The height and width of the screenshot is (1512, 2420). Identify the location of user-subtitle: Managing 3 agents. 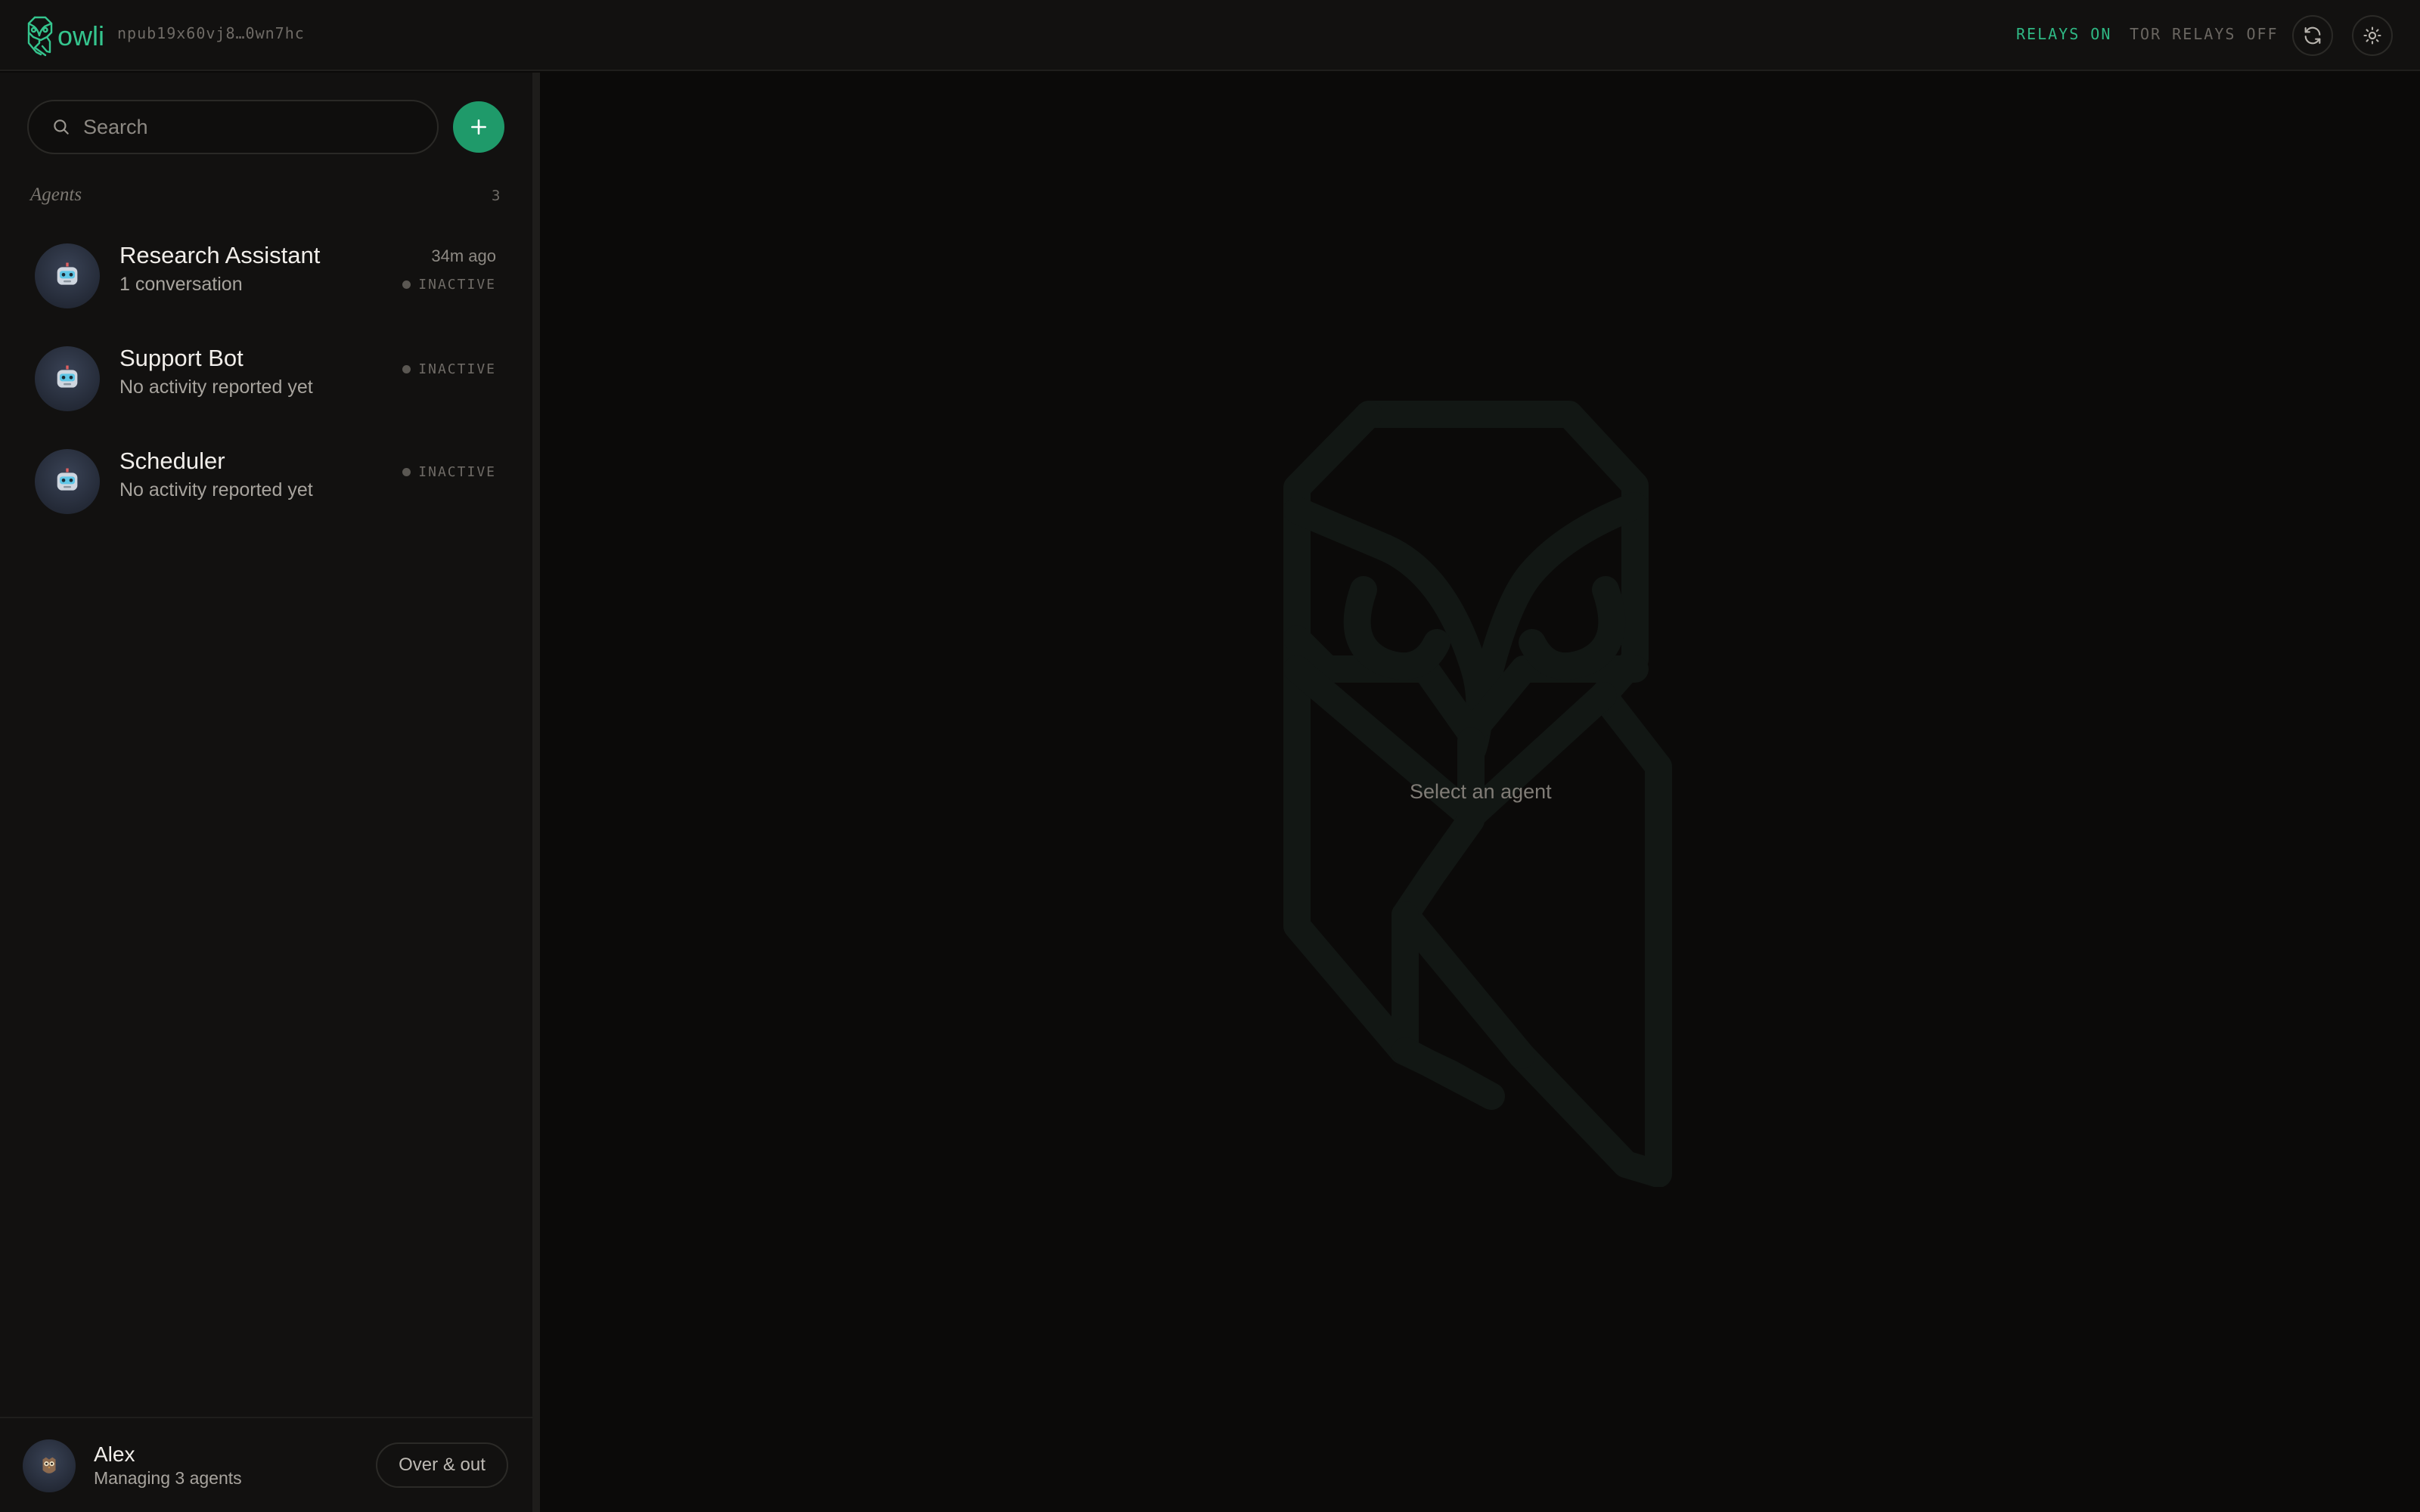
(168, 1478).